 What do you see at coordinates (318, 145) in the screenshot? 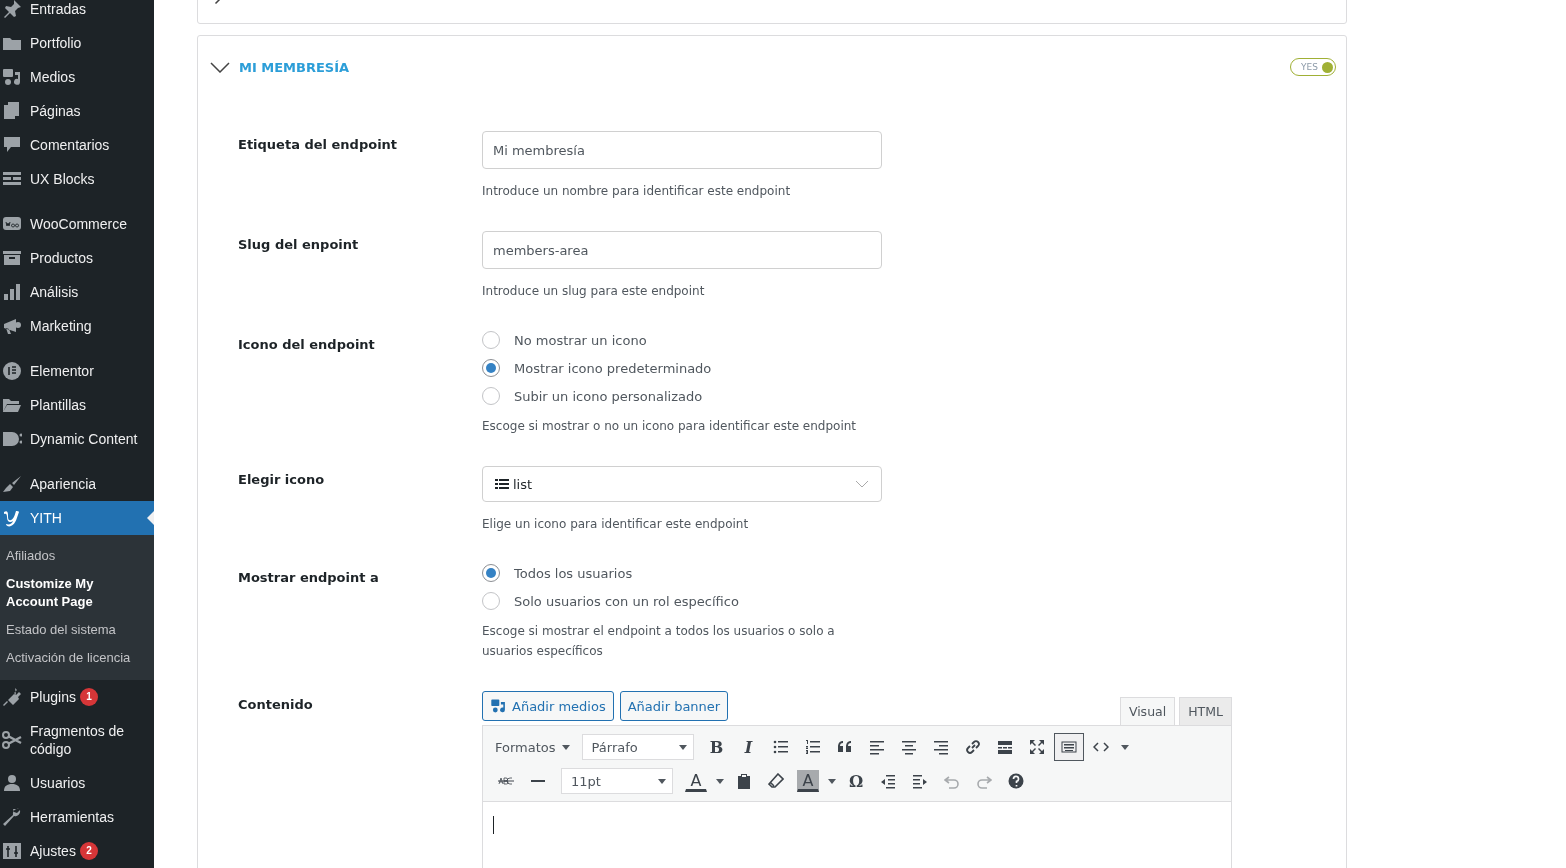
I see `field-label: Etiqueta del endpoint` at bounding box center [318, 145].